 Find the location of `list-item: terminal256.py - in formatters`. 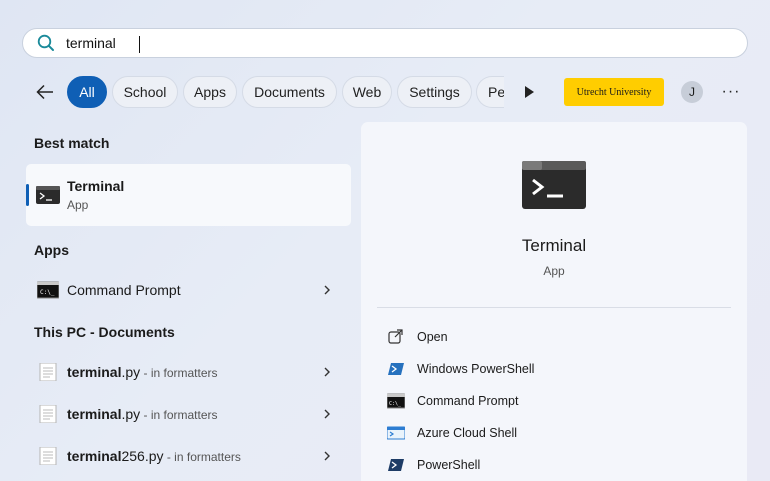

list-item: terminal256.py - in formatters is located at coordinates (188, 456).